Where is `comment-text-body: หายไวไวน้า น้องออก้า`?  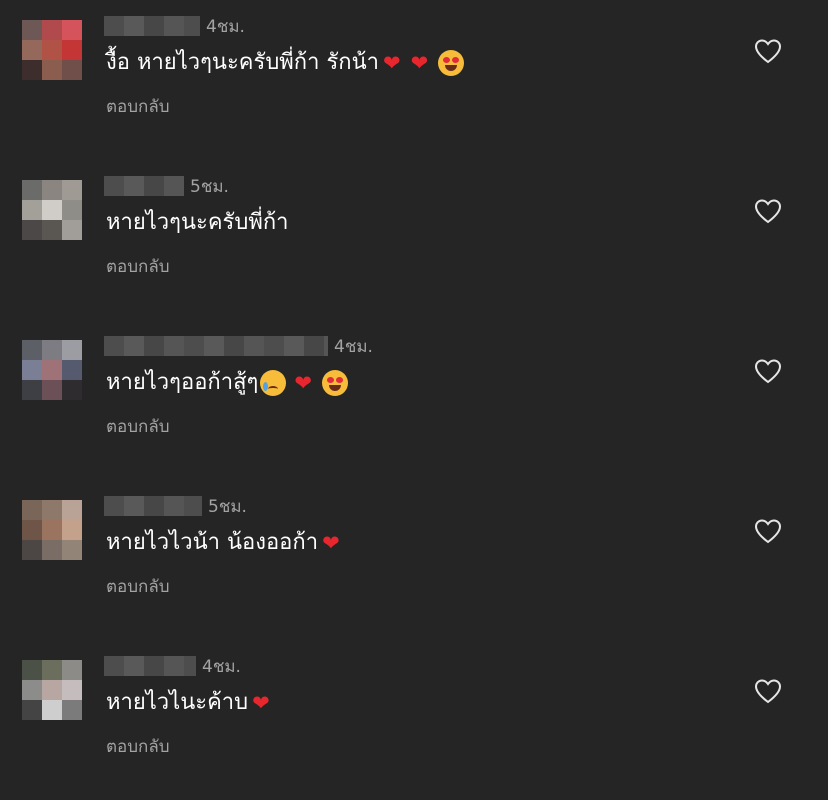 comment-text-body: หายไวไวน้า น้องออก้า is located at coordinates (212, 542).